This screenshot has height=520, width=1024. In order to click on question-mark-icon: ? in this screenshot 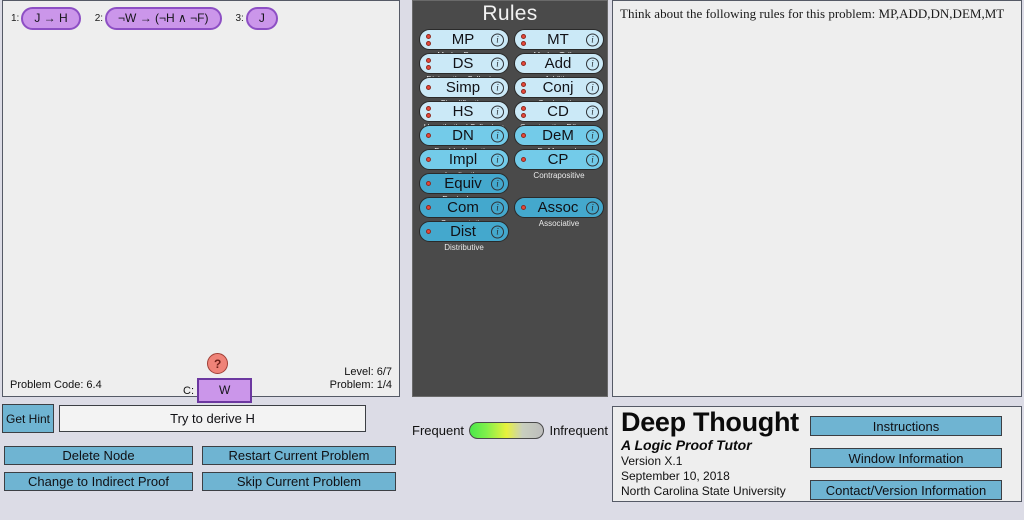, I will do `click(218, 363)`.